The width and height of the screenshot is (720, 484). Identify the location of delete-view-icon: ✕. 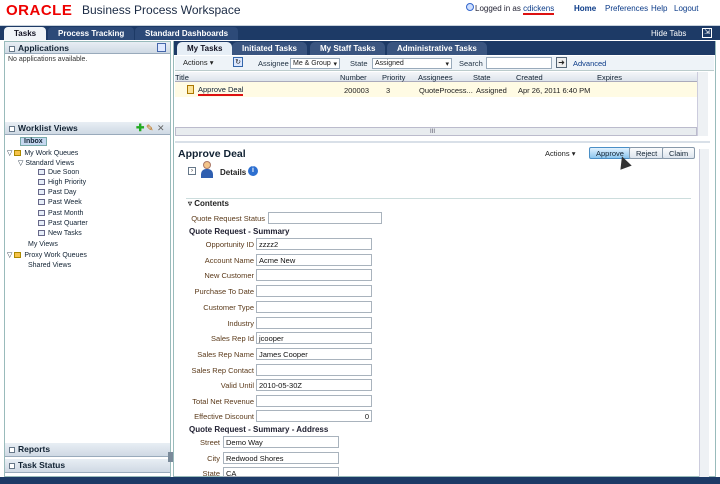
(161, 128).